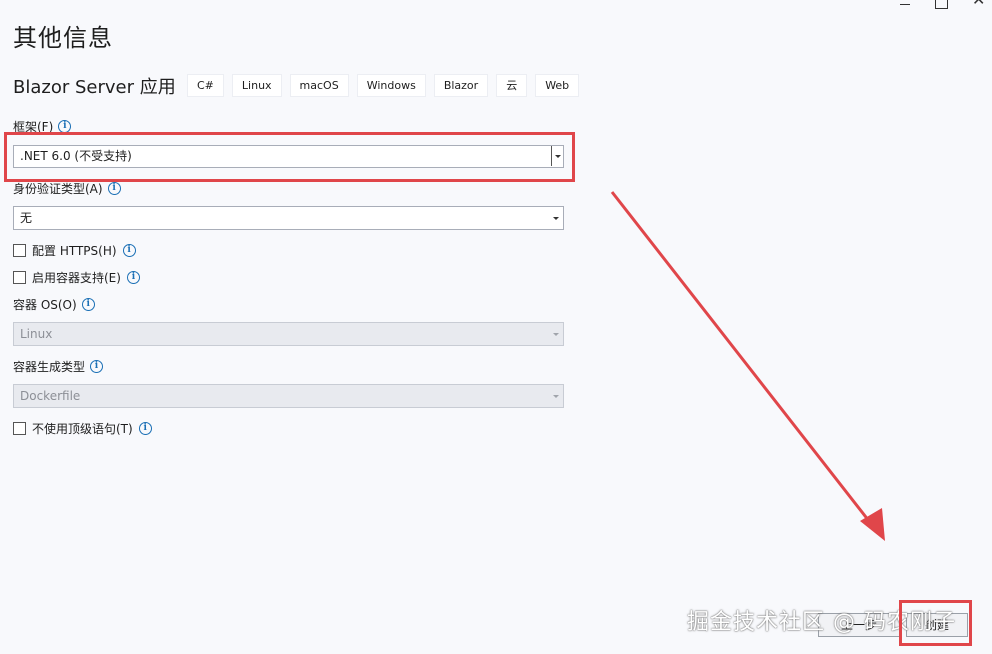 This screenshot has width=992, height=654. I want to click on annotation-arrow-line, so click(744, 361).